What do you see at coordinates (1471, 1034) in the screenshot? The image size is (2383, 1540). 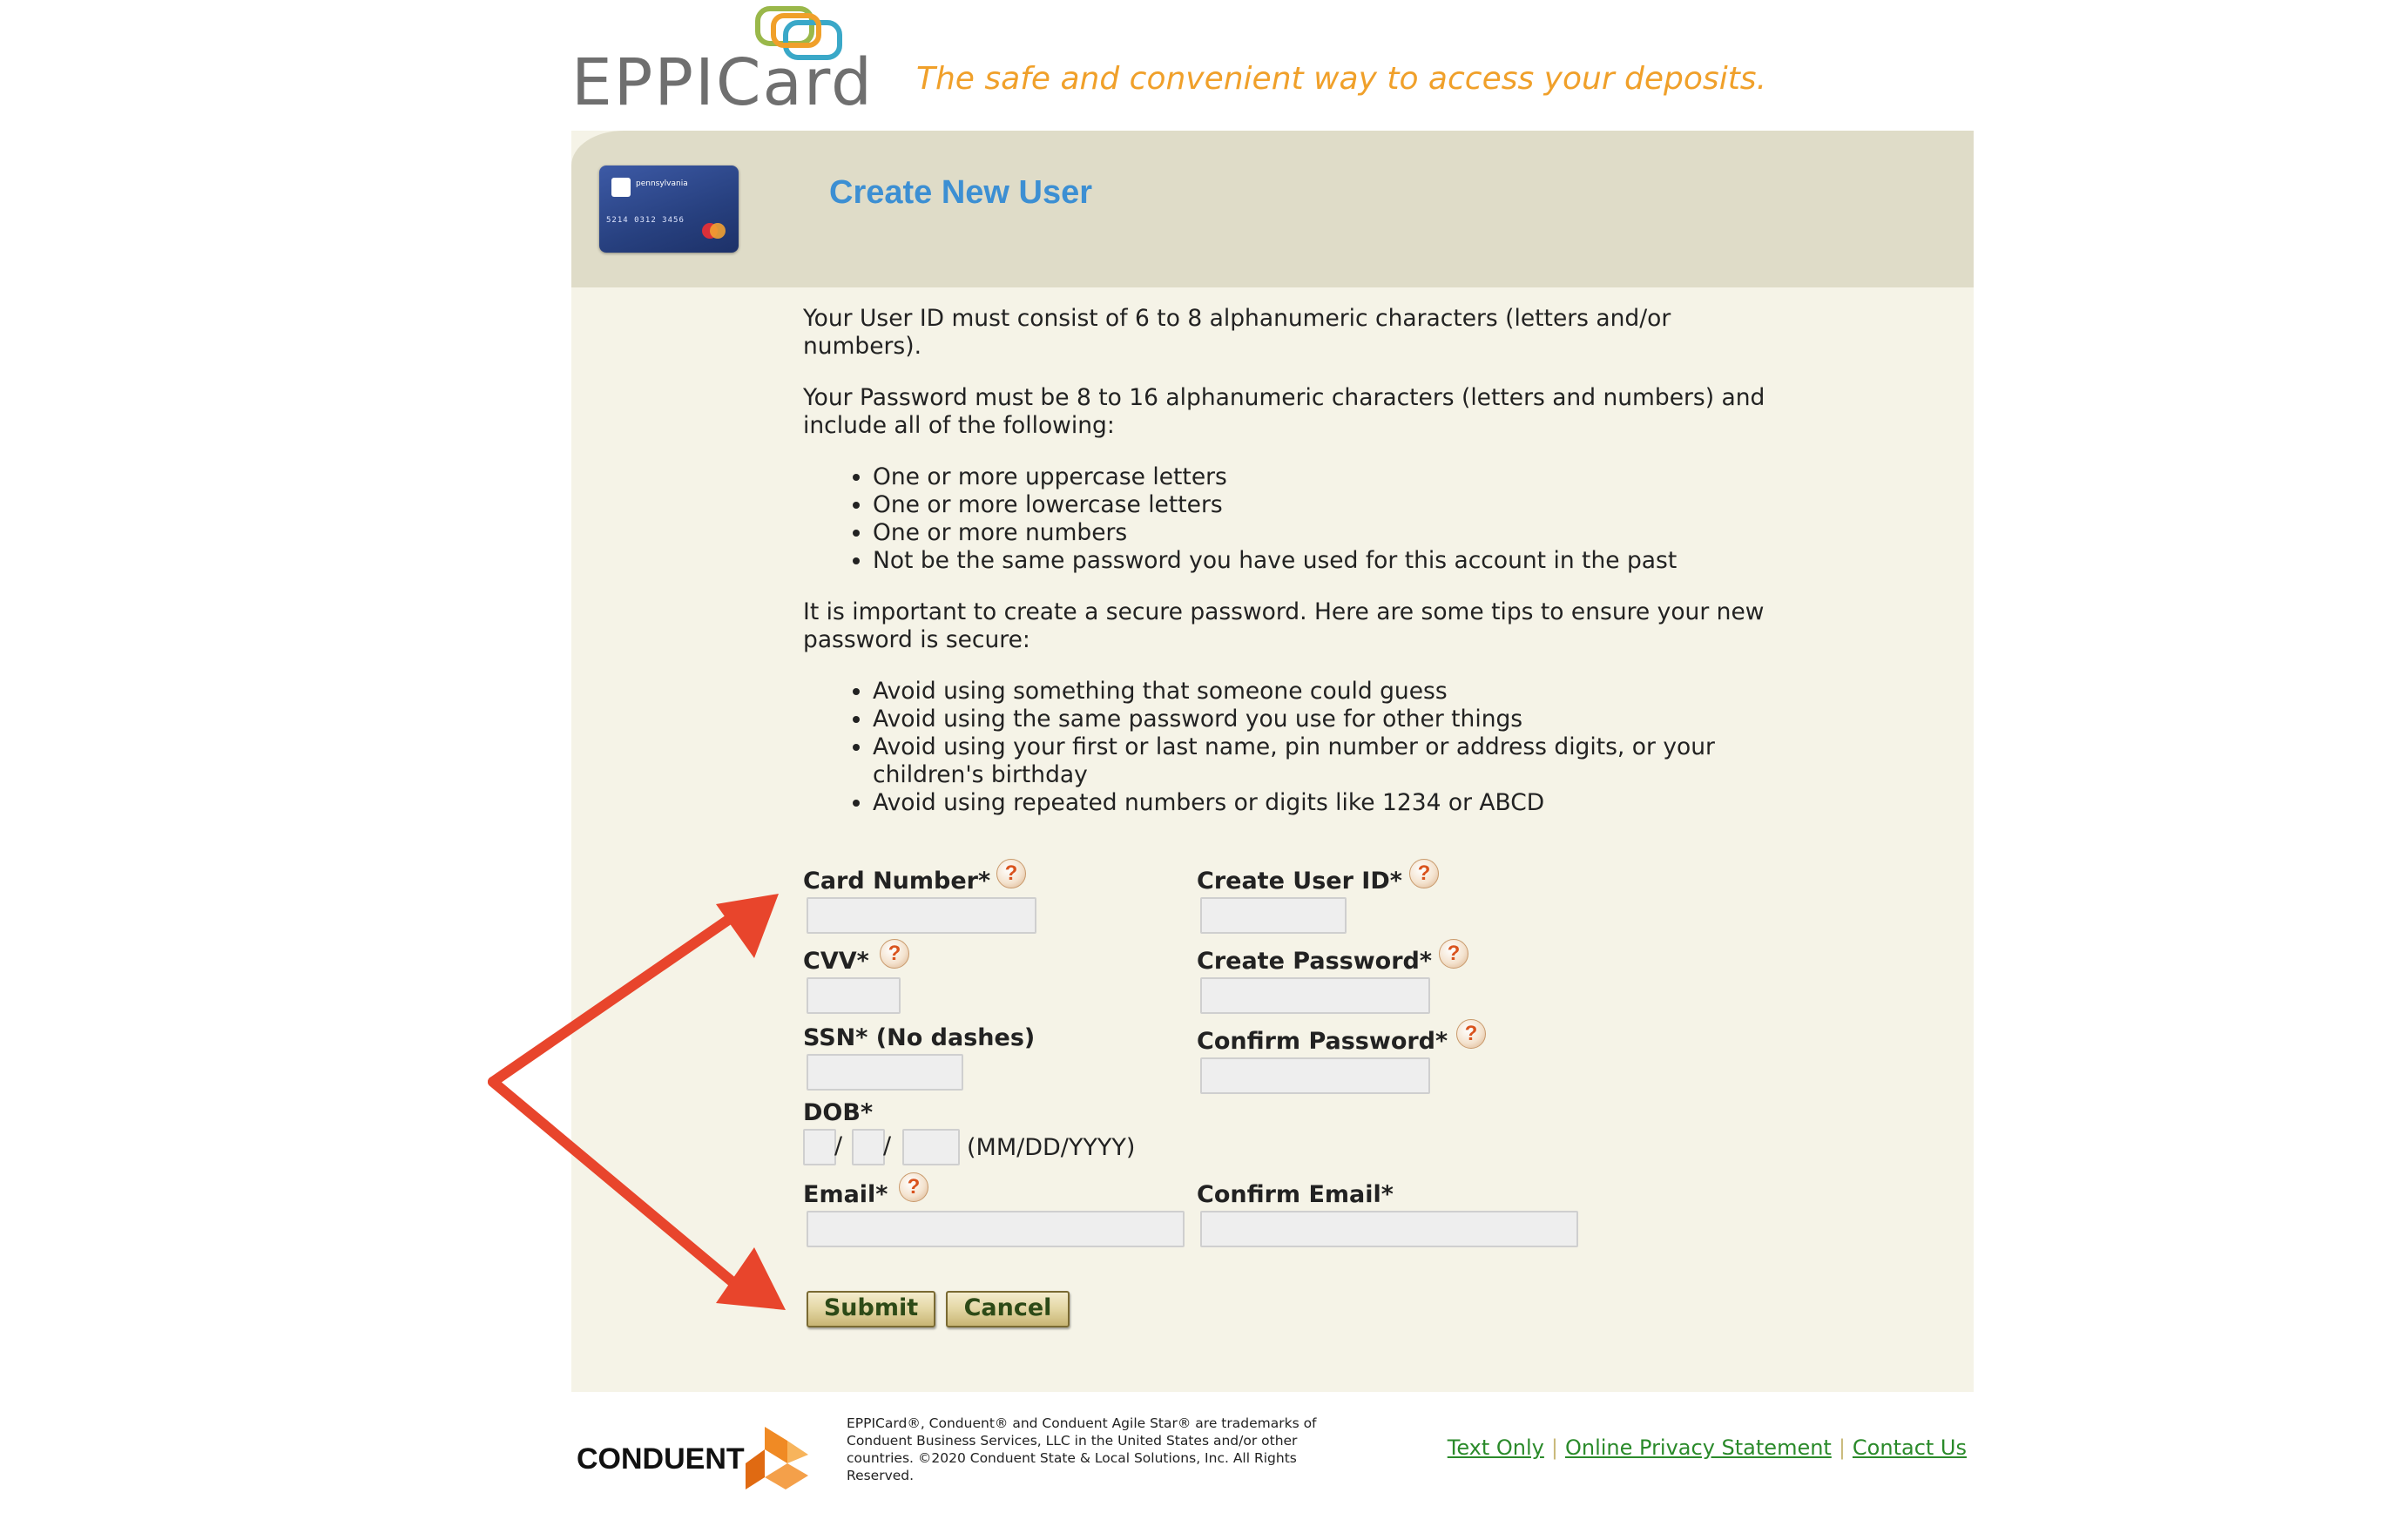 I see `confirm-password-help-icon: ?` at bounding box center [1471, 1034].